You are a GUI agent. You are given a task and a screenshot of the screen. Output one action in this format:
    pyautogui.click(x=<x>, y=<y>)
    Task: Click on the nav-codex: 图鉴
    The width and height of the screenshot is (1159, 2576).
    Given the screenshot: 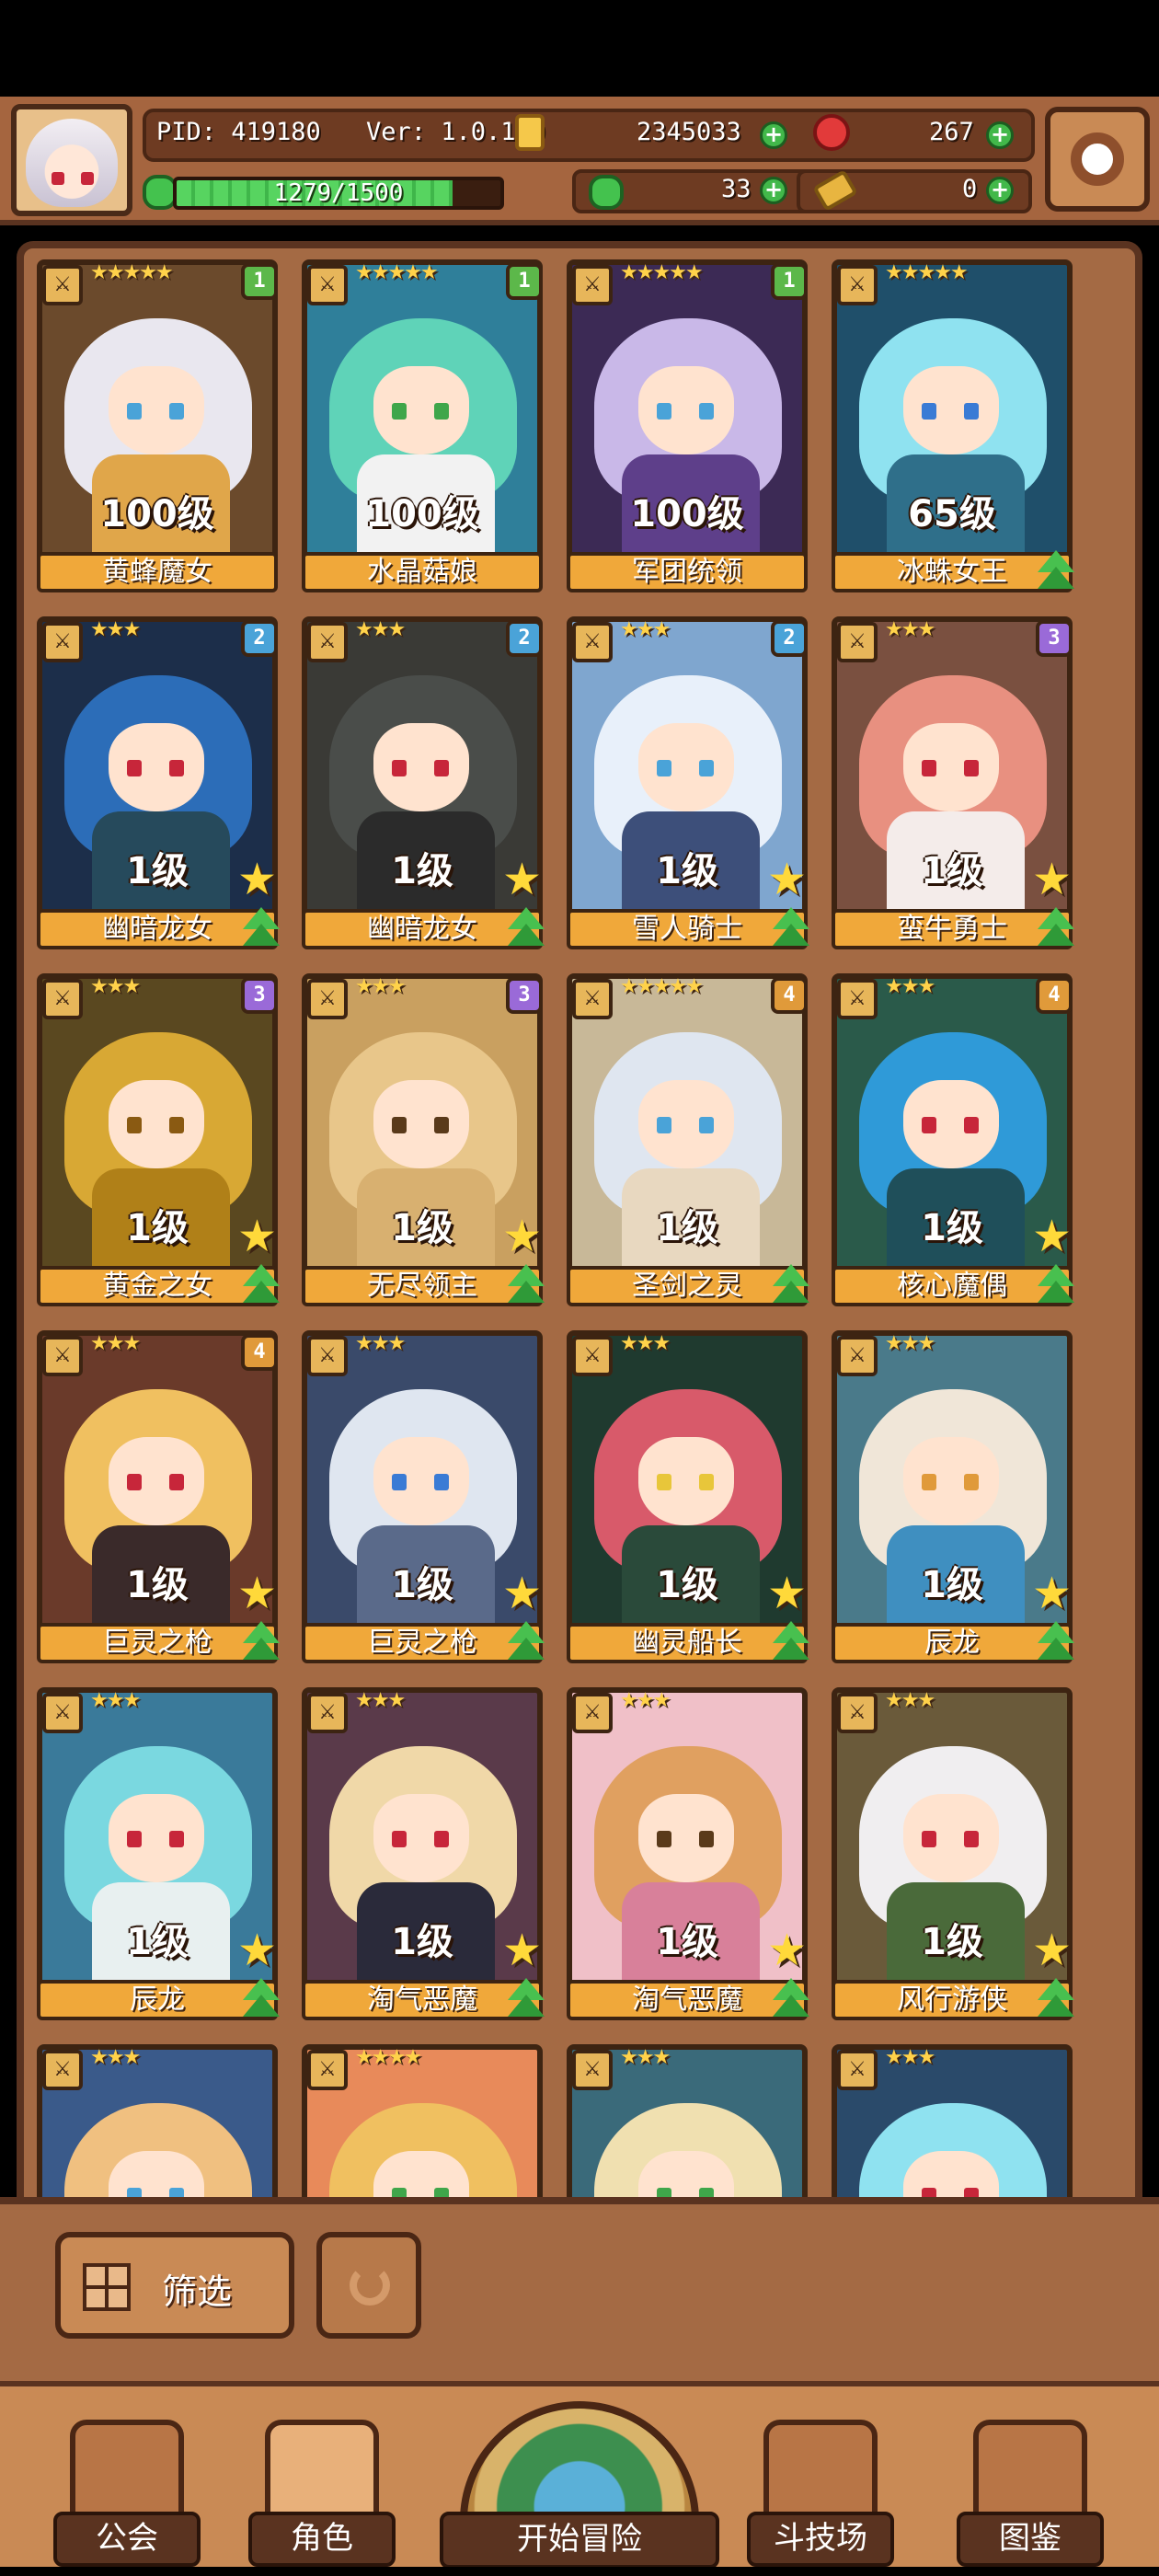 What is the action you would take?
    pyautogui.click(x=1030, y=2493)
    